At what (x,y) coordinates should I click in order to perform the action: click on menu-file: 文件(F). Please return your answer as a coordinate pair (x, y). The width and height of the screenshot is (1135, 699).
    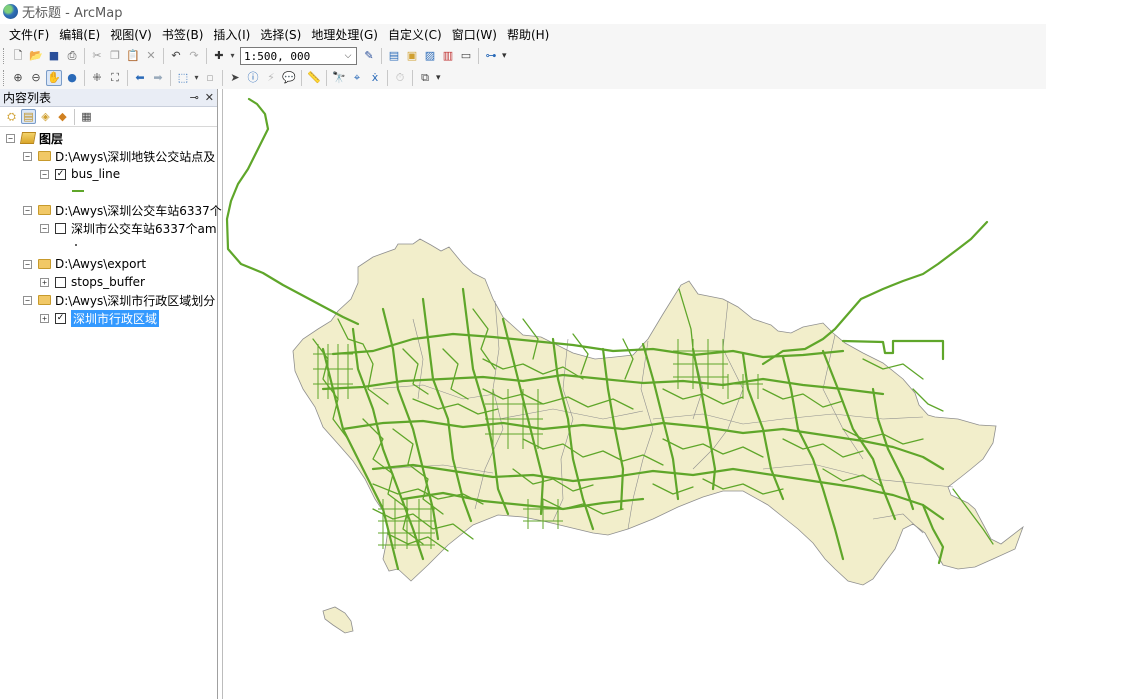
    Looking at the image, I should click on (29, 34).